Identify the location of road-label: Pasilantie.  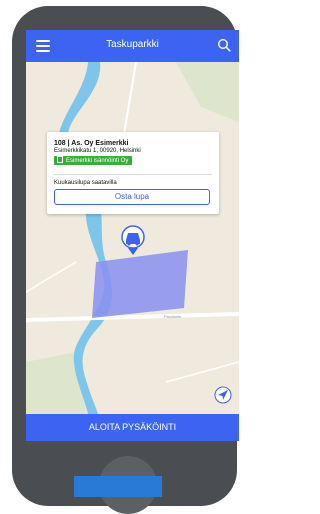
(173, 316).